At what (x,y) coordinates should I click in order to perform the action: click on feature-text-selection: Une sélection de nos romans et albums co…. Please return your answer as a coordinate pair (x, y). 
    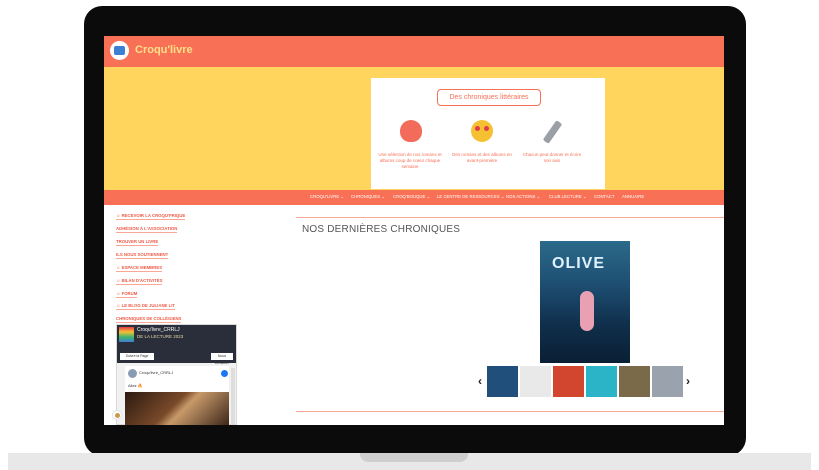
    Looking at the image, I should click on (410, 160).